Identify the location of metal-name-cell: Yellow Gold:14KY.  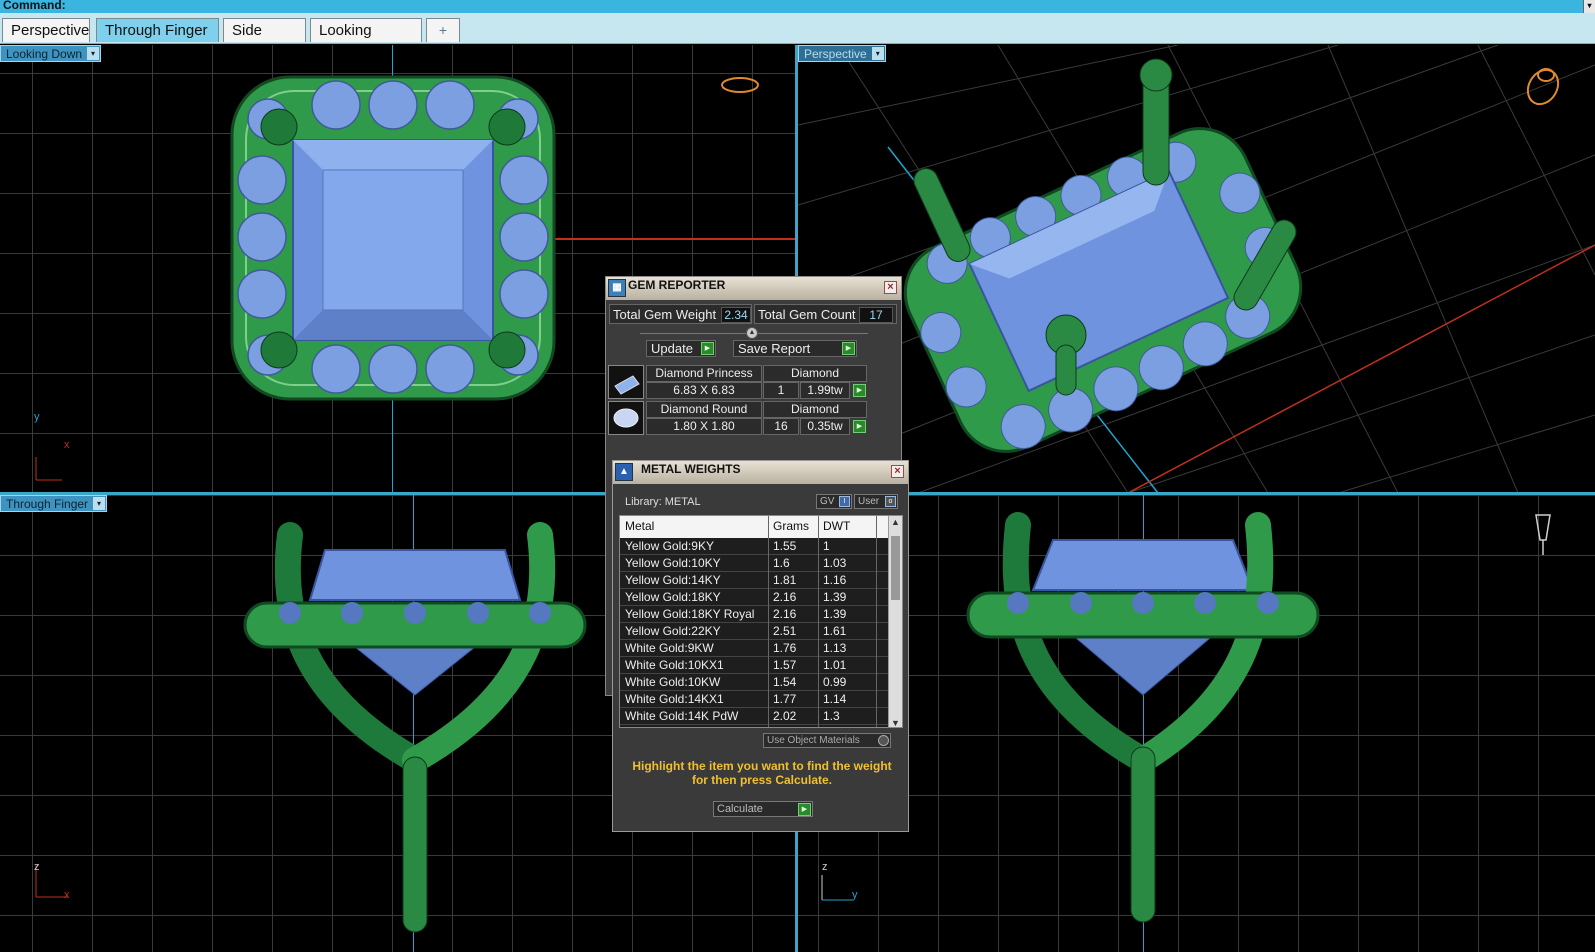
(673, 580).